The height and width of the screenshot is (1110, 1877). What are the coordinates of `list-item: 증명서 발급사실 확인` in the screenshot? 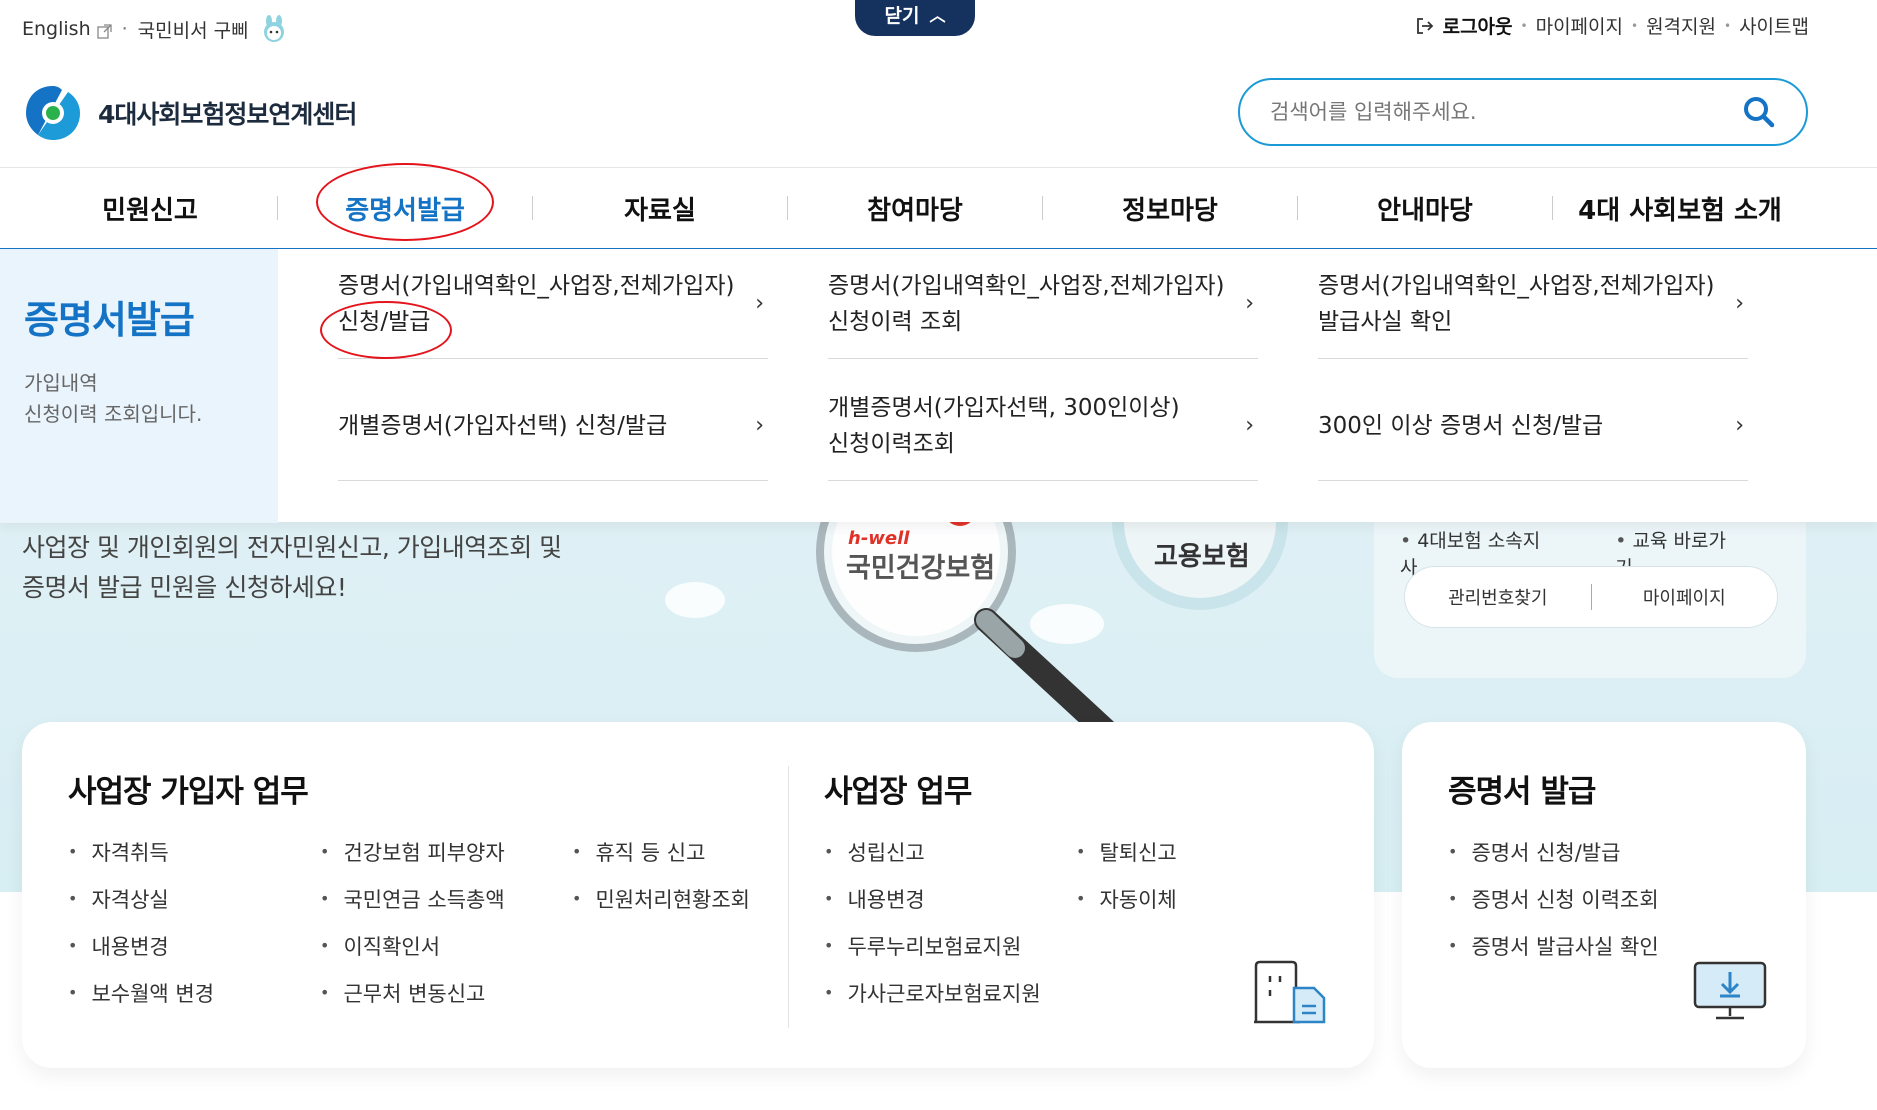 It's located at (1553, 945).